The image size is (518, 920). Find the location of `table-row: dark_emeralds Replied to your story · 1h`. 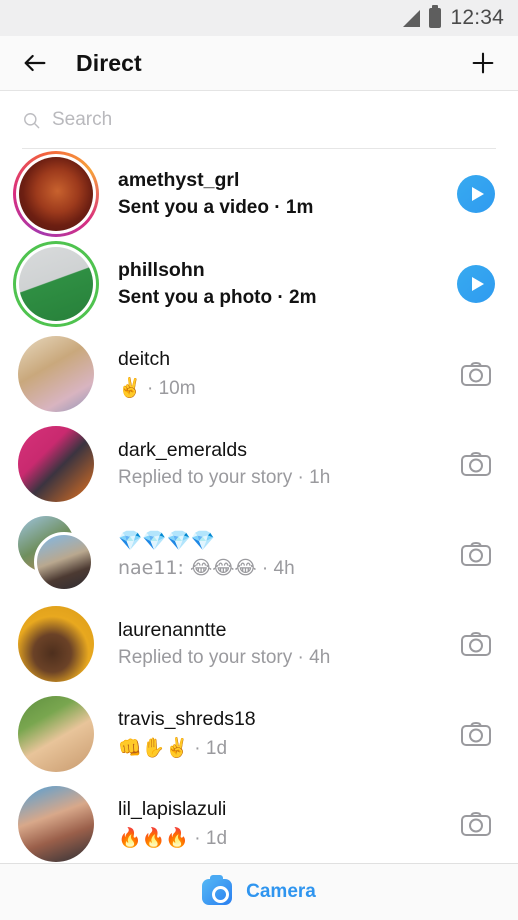

table-row: dark_emeralds Replied to your story · 1h is located at coordinates (259, 464).